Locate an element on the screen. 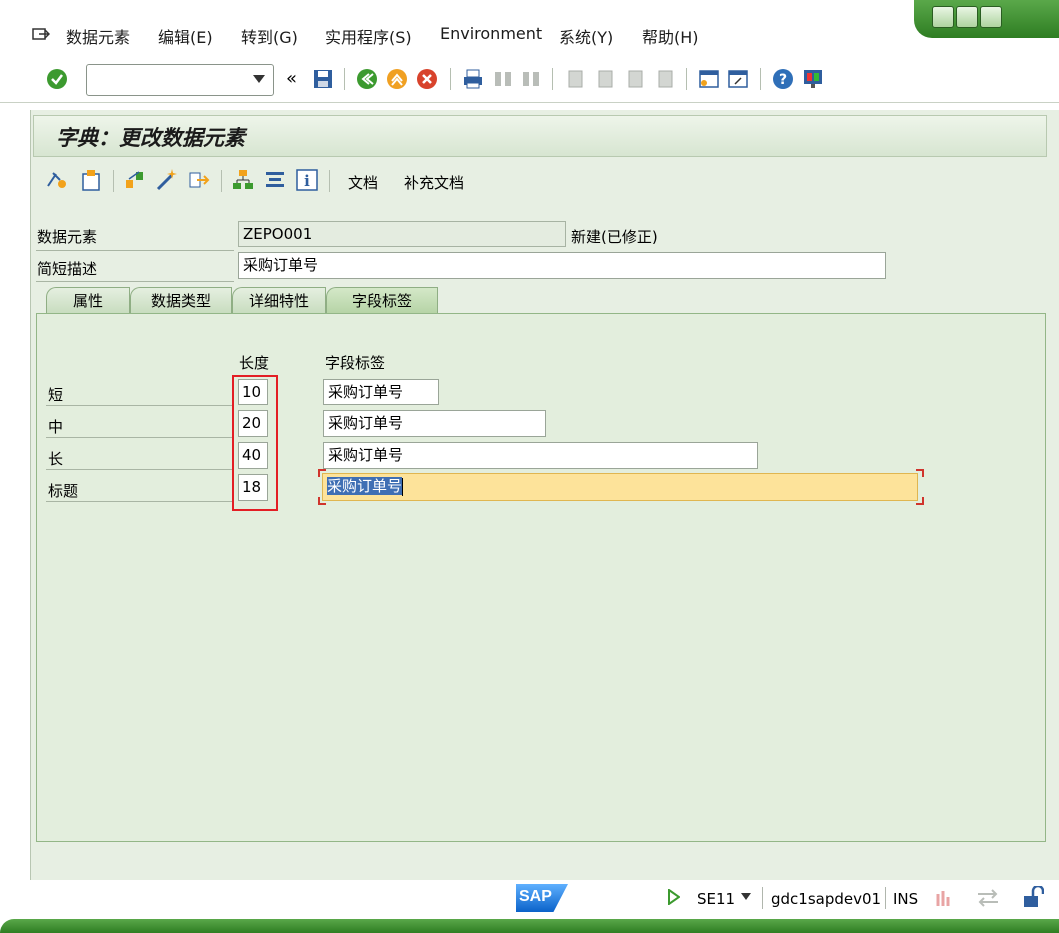 The image size is (1059, 933). play-icon is located at coordinates (674, 897).